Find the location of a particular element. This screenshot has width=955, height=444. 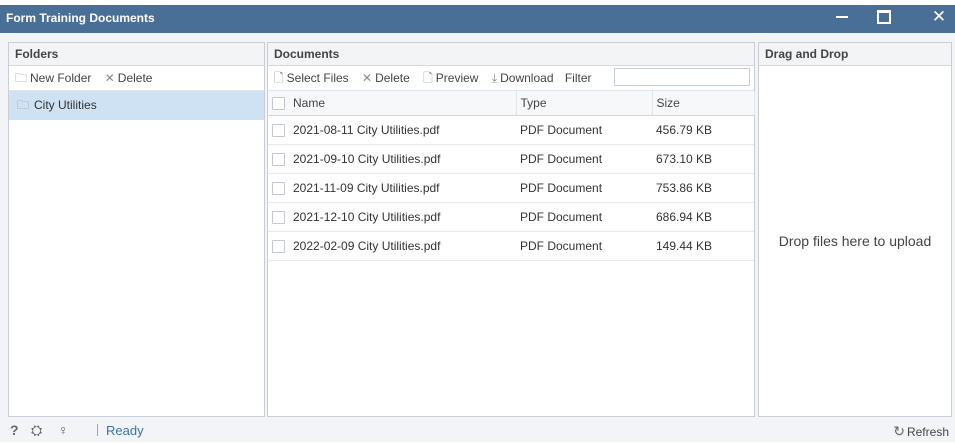

document-name: 2021-12-10 City Utilities.pdf is located at coordinates (367, 216).